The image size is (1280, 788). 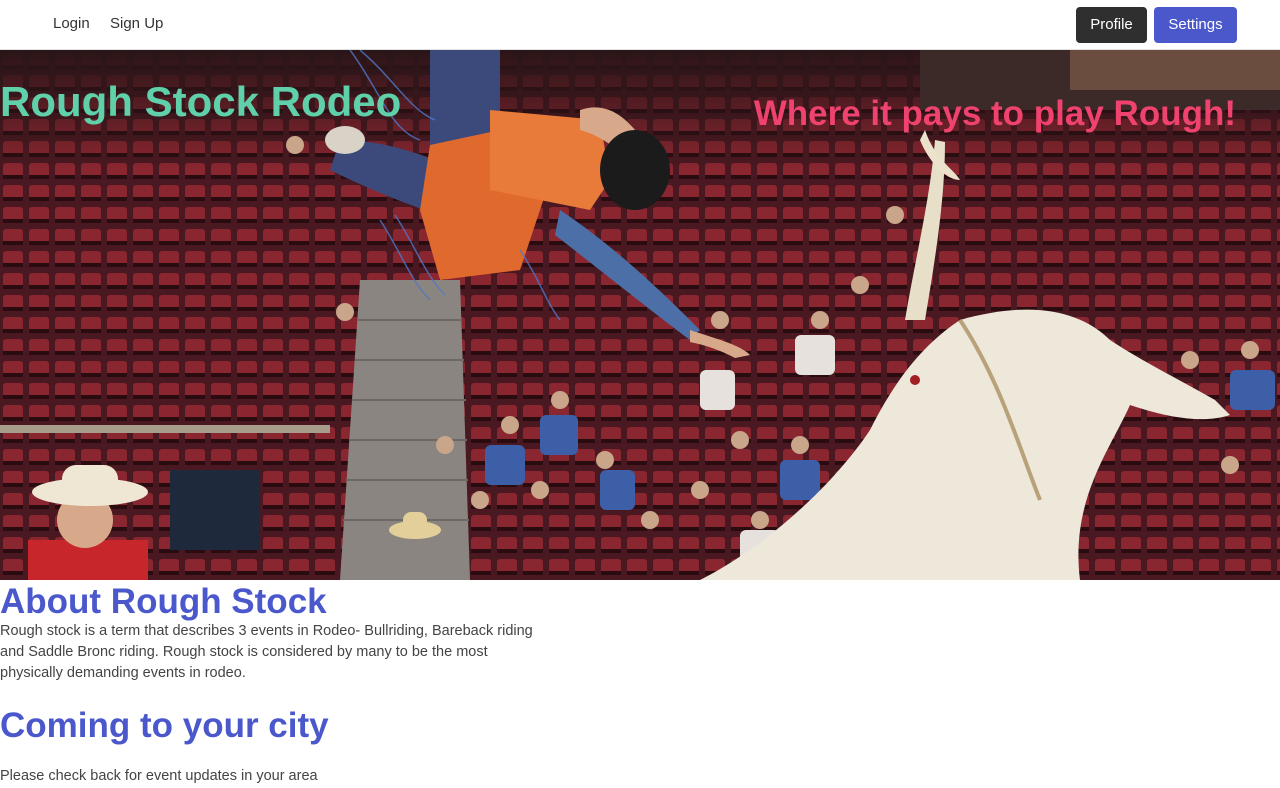 I want to click on city-heading: Coming to your city, so click(x=164, y=725).